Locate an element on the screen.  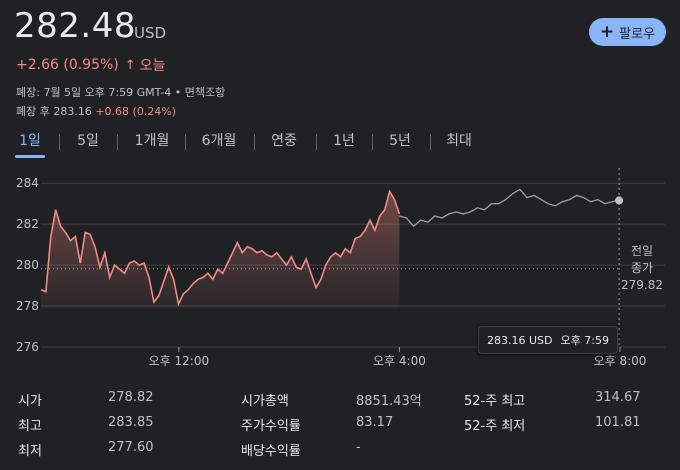
after-hours-info: 폐장 후 283.16 +0.68 (0.24%) is located at coordinates (96, 111).